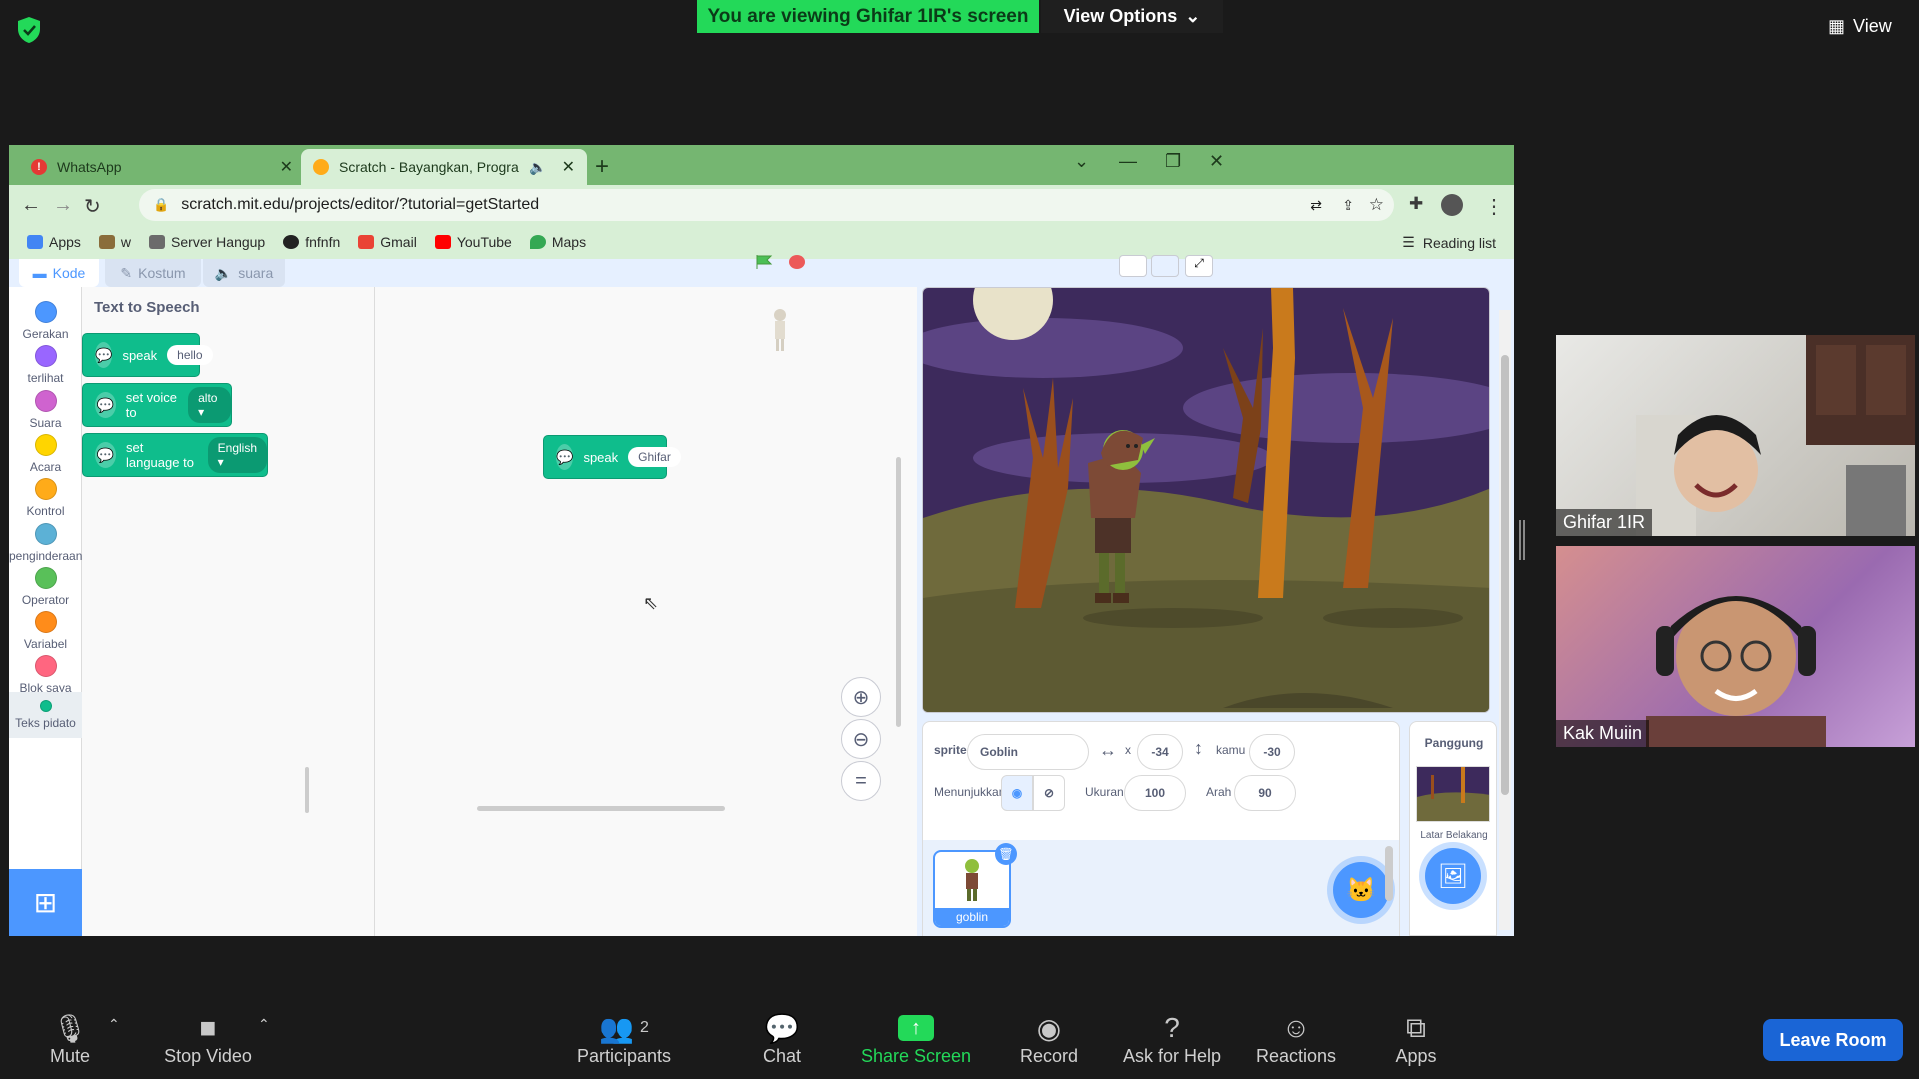 This screenshot has width=1919, height=1079. Describe the element at coordinates (1348, 205) in the screenshot. I see `share-icon: ⇪` at that location.